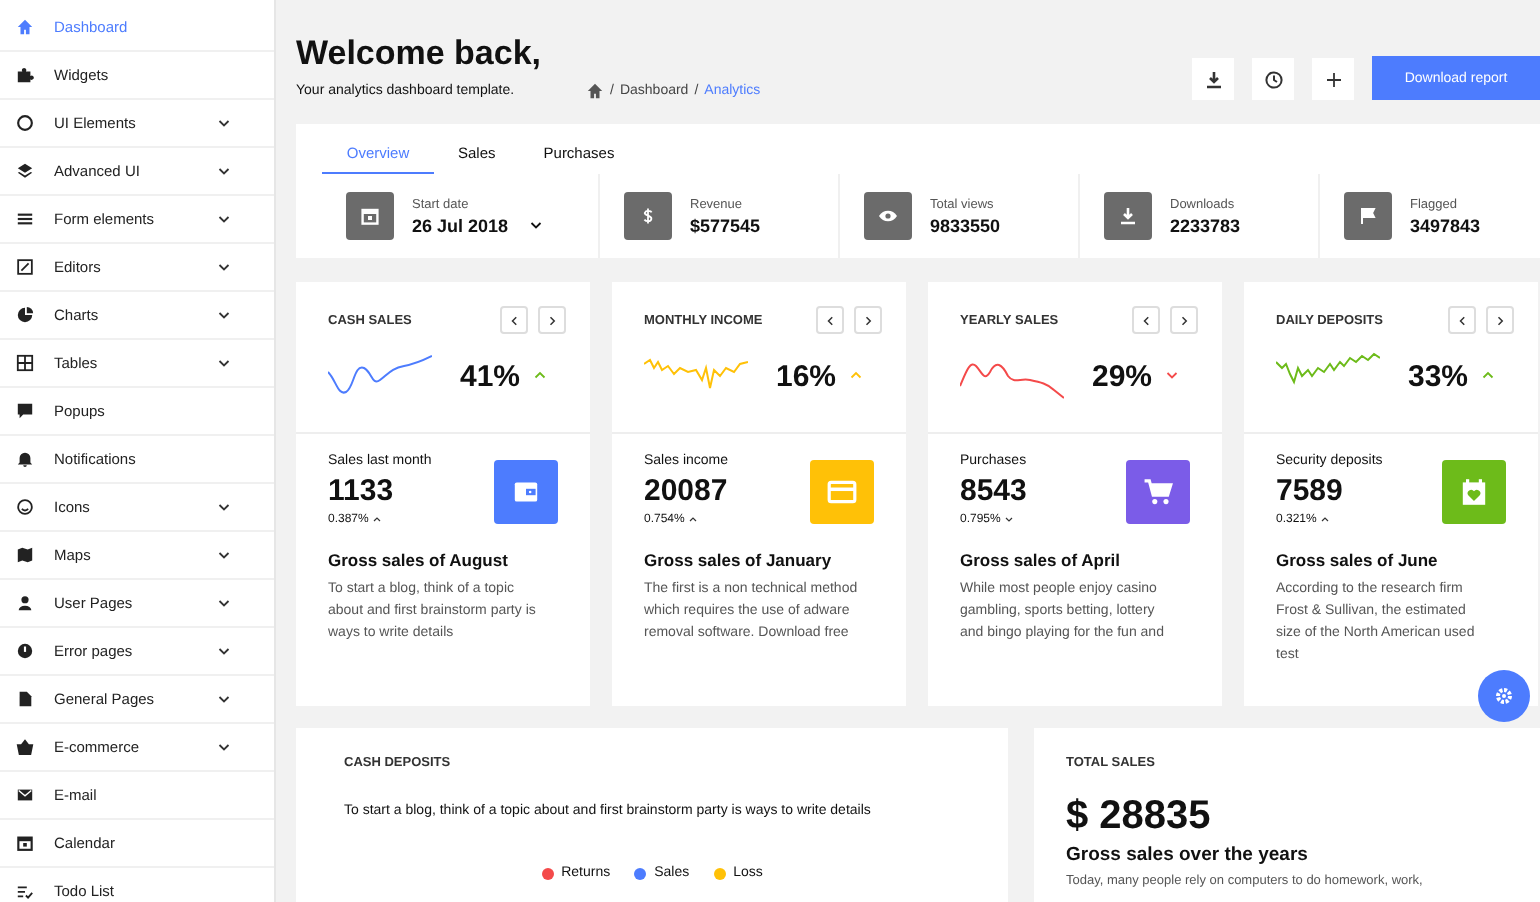 The width and height of the screenshot is (1540, 902). I want to click on page-title: Welcome back,, so click(420, 54).